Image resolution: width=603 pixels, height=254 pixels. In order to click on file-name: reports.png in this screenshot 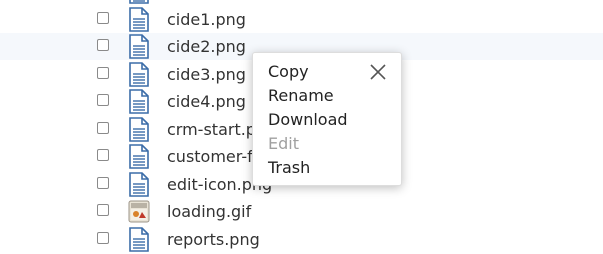, I will do `click(213, 239)`.